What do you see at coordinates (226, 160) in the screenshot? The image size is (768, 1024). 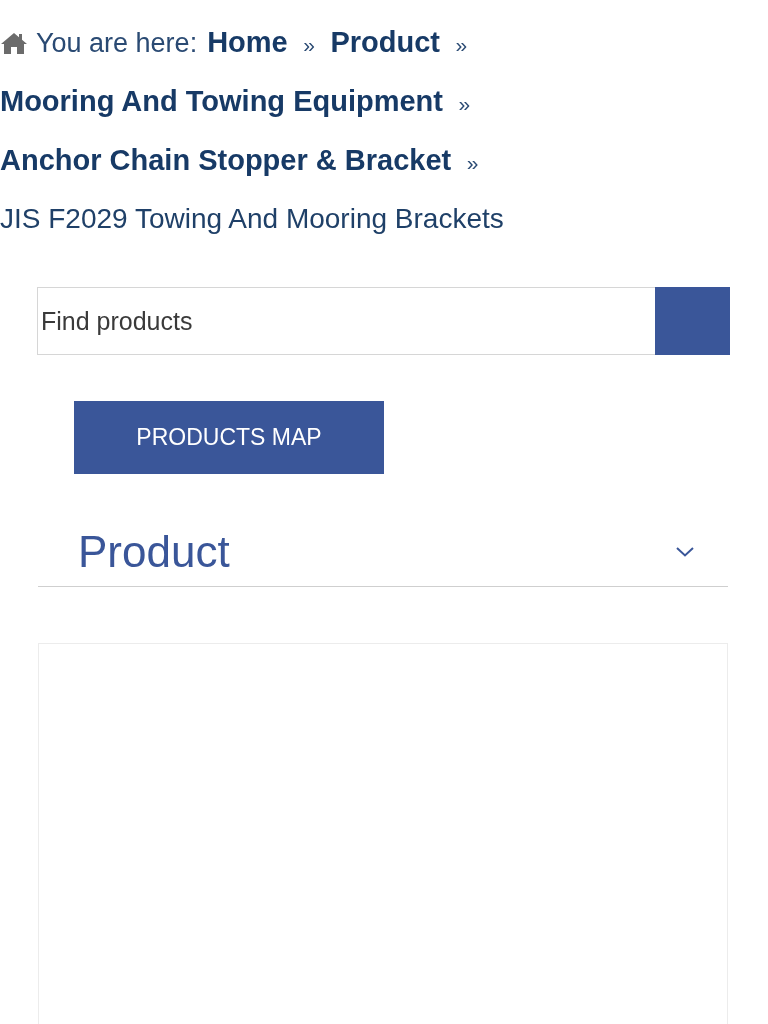 I see `breadcrumb-link: Anchor Chain Stopper & Bracket` at bounding box center [226, 160].